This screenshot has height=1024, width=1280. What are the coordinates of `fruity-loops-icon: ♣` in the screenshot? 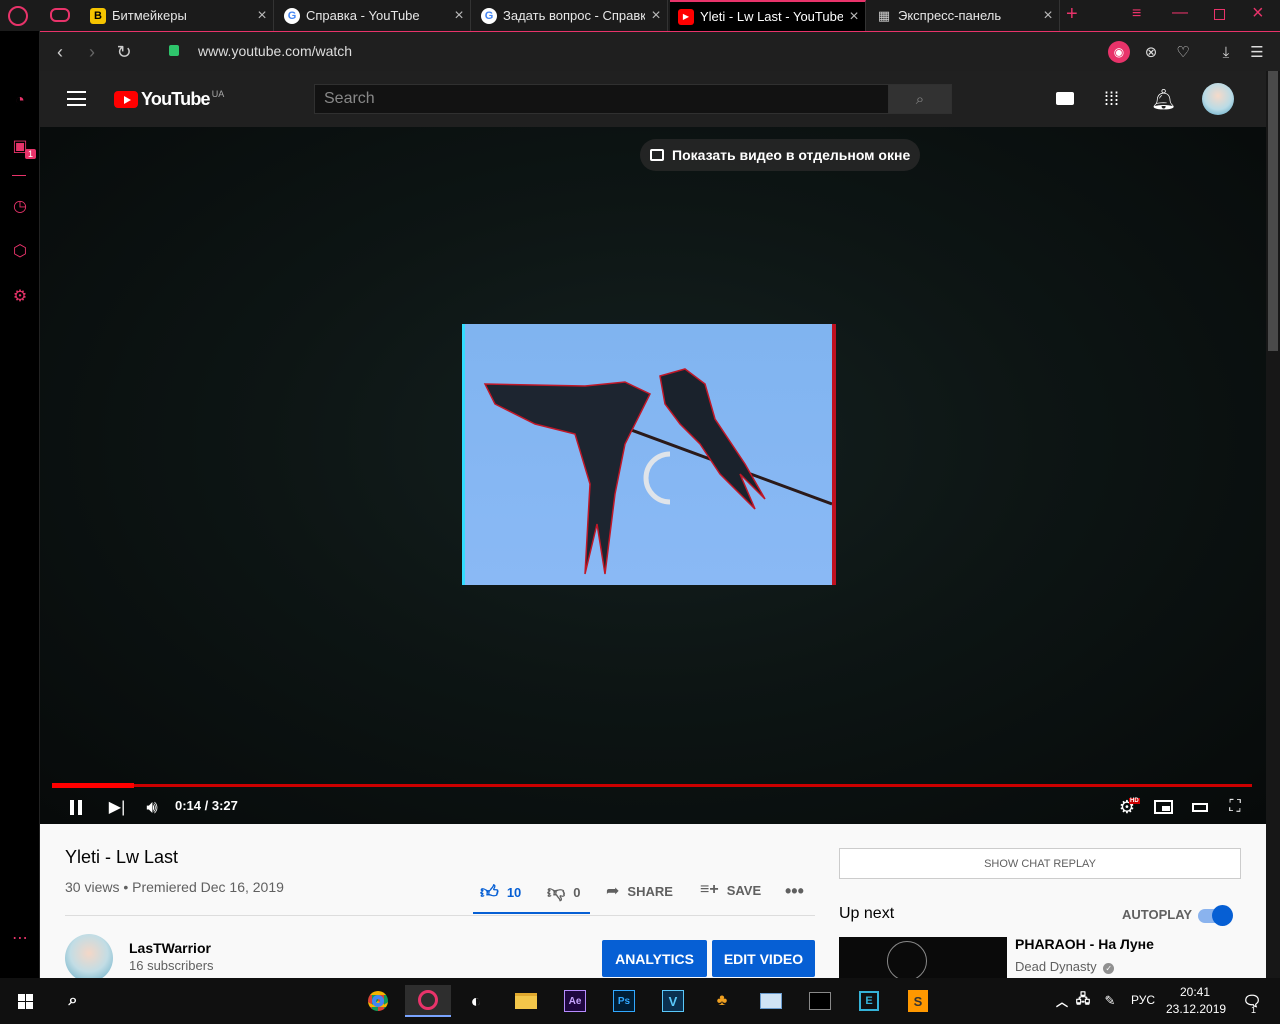 It's located at (722, 1001).